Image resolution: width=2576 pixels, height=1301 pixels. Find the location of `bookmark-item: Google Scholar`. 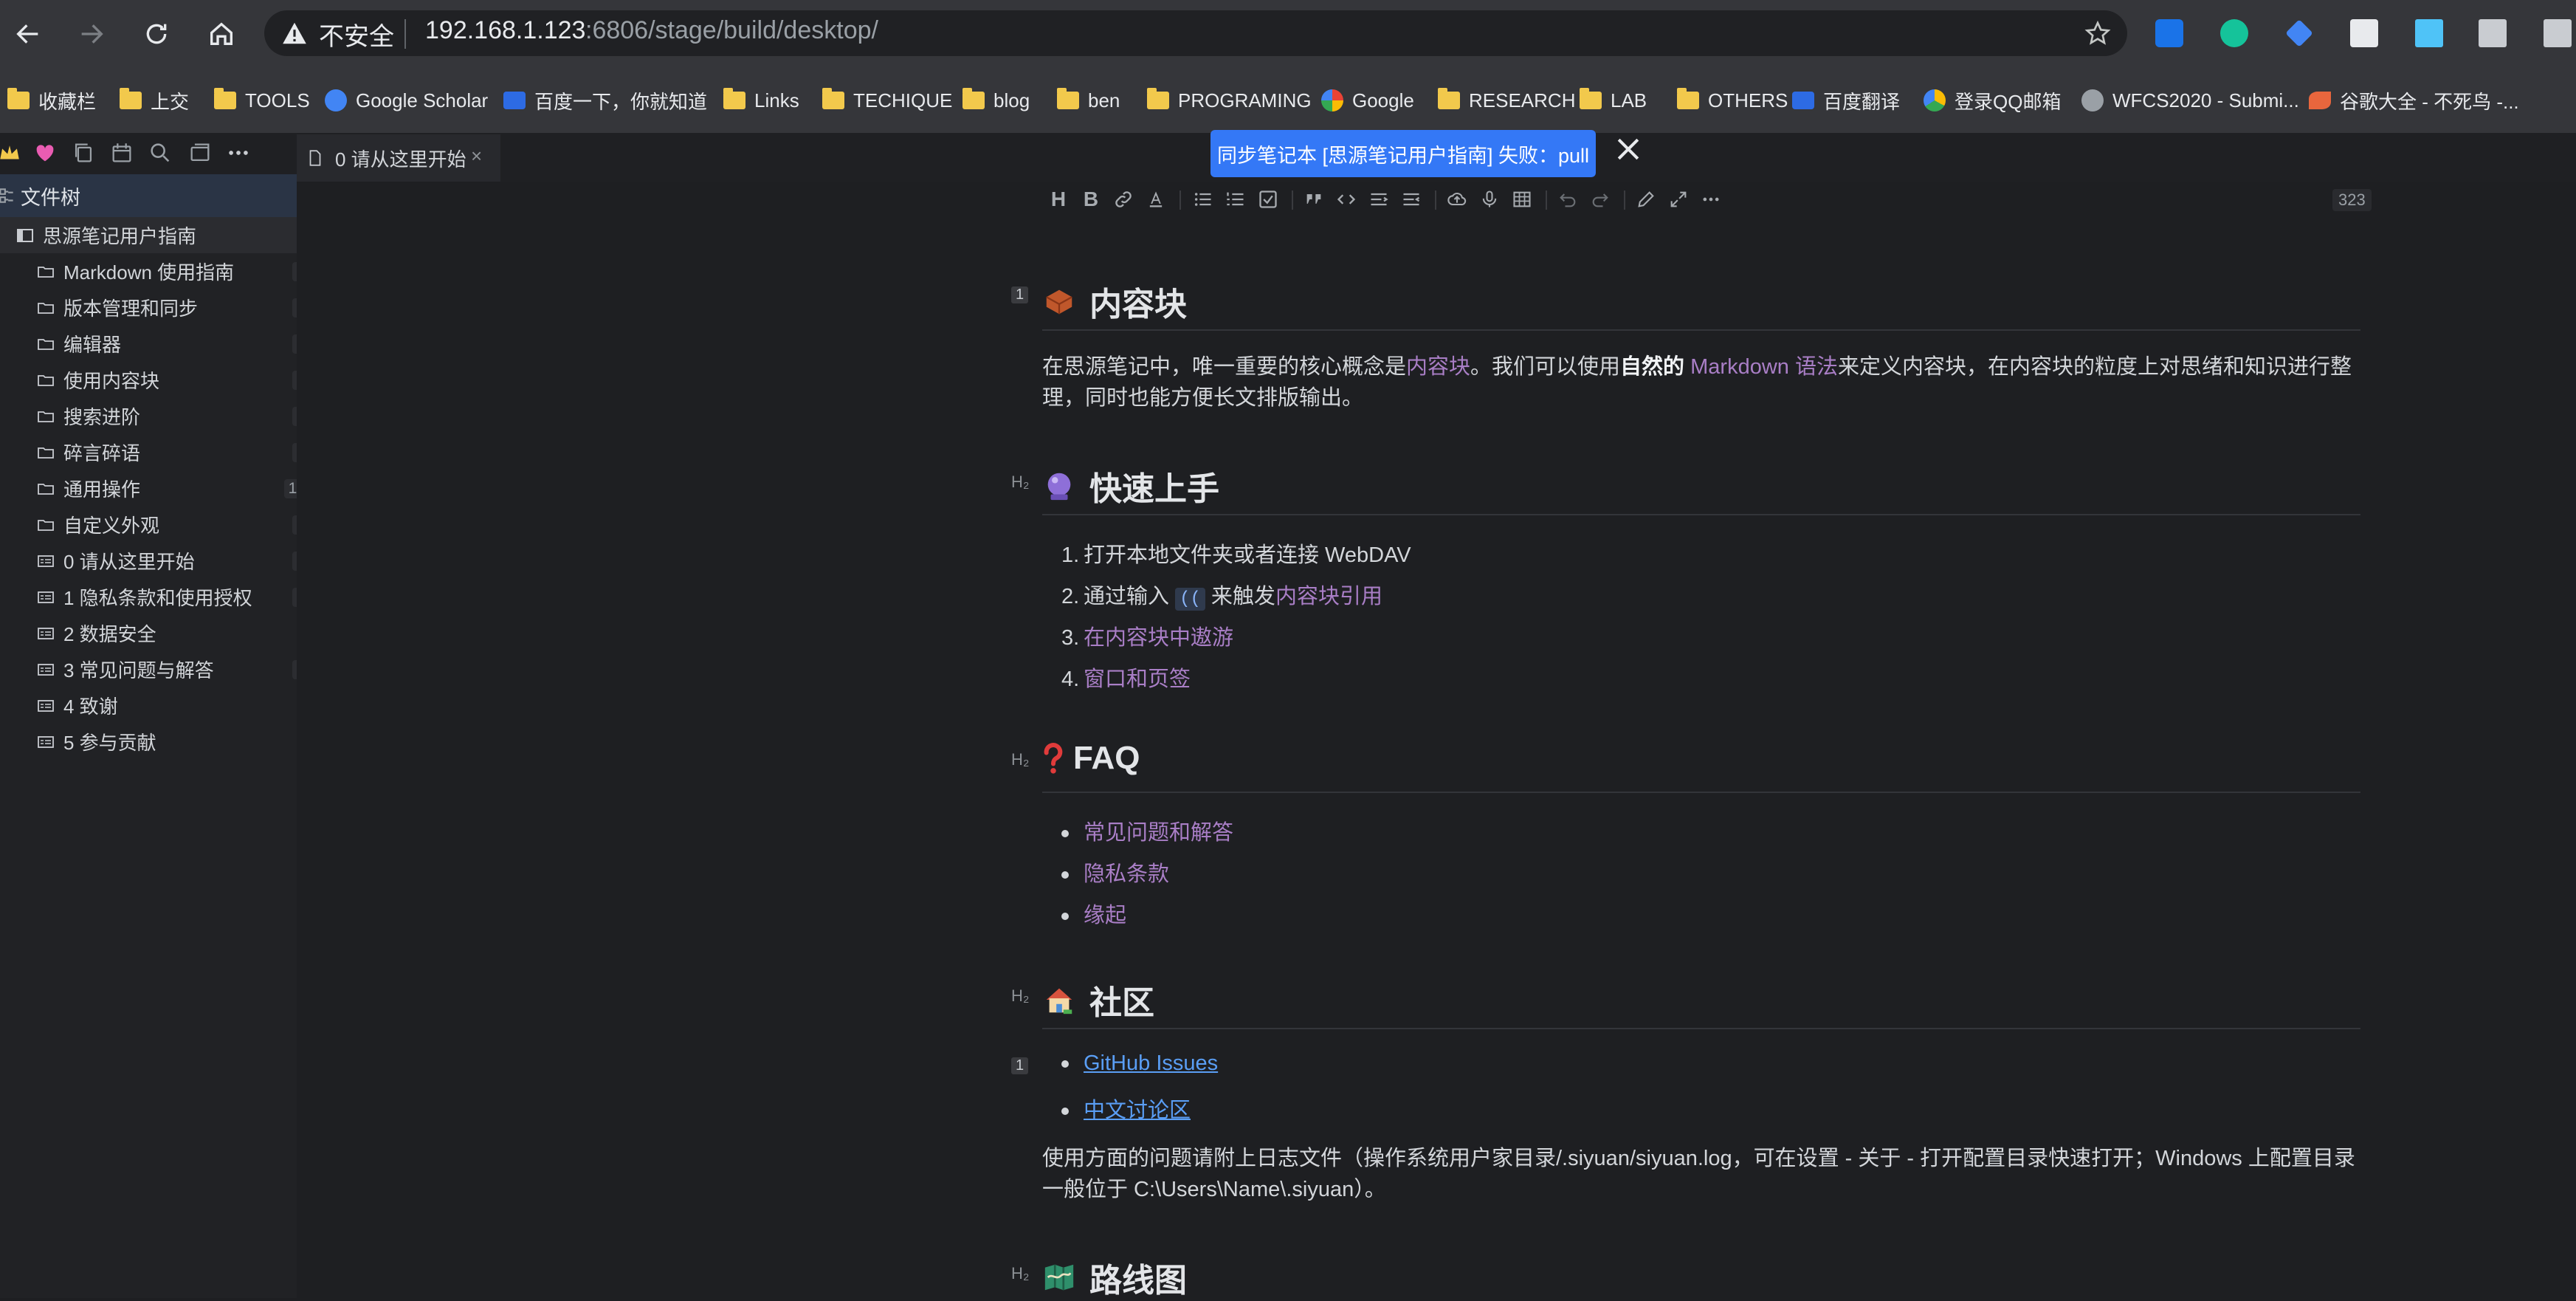

bookmark-item: Google Scholar is located at coordinates (407, 101).